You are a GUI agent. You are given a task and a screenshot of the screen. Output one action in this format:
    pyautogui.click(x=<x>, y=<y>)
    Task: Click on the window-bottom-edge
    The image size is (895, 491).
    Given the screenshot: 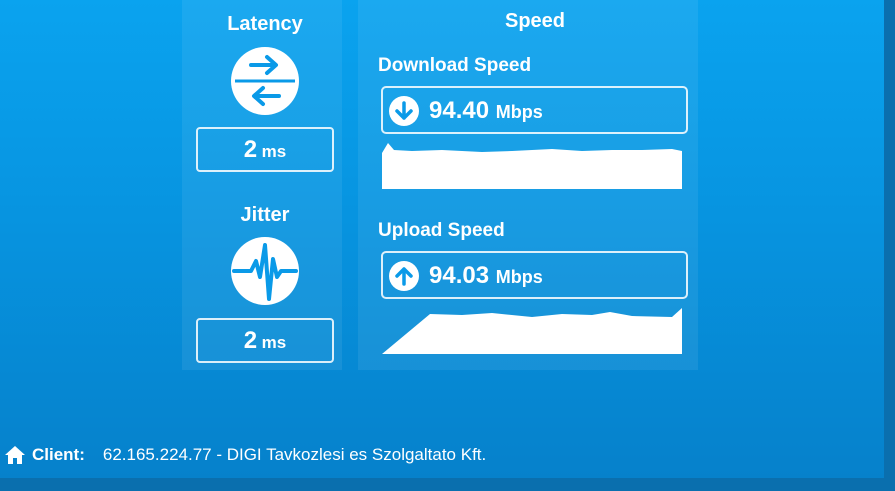 What is the action you would take?
    pyautogui.click(x=447, y=484)
    